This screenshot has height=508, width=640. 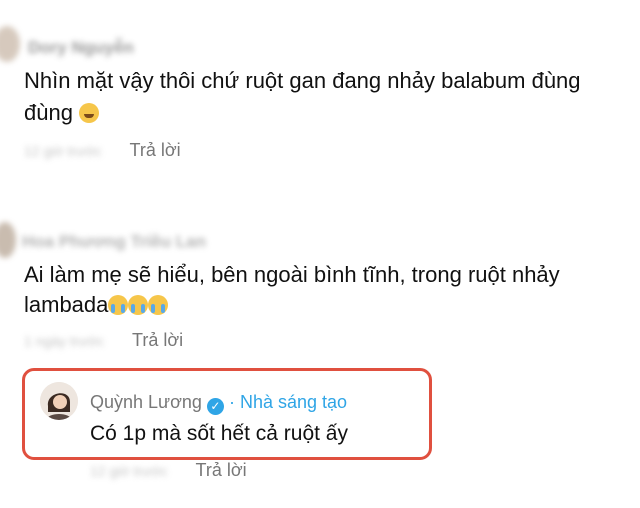 I want to click on reply-meta: 12 giờ trước Trả lời, so click(x=168, y=470).